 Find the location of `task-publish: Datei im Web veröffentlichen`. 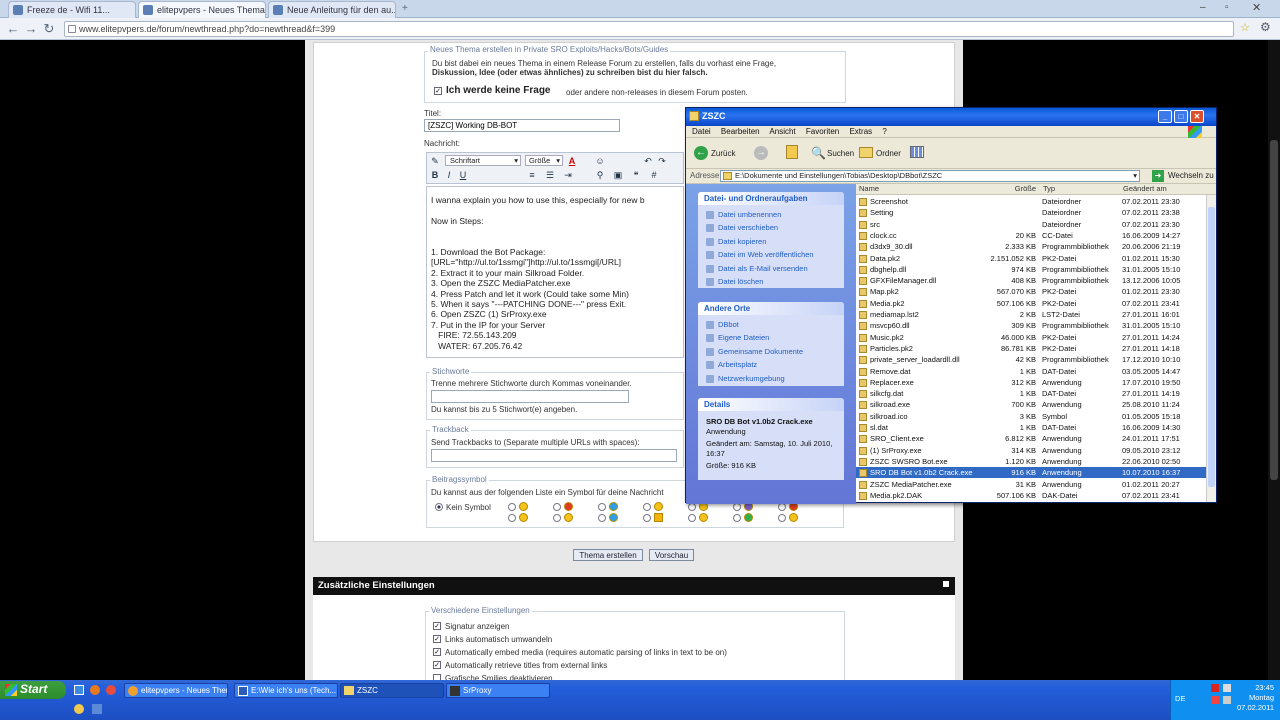

task-publish: Datei im Web veröffentlichen is located at coordinates (771, 254).